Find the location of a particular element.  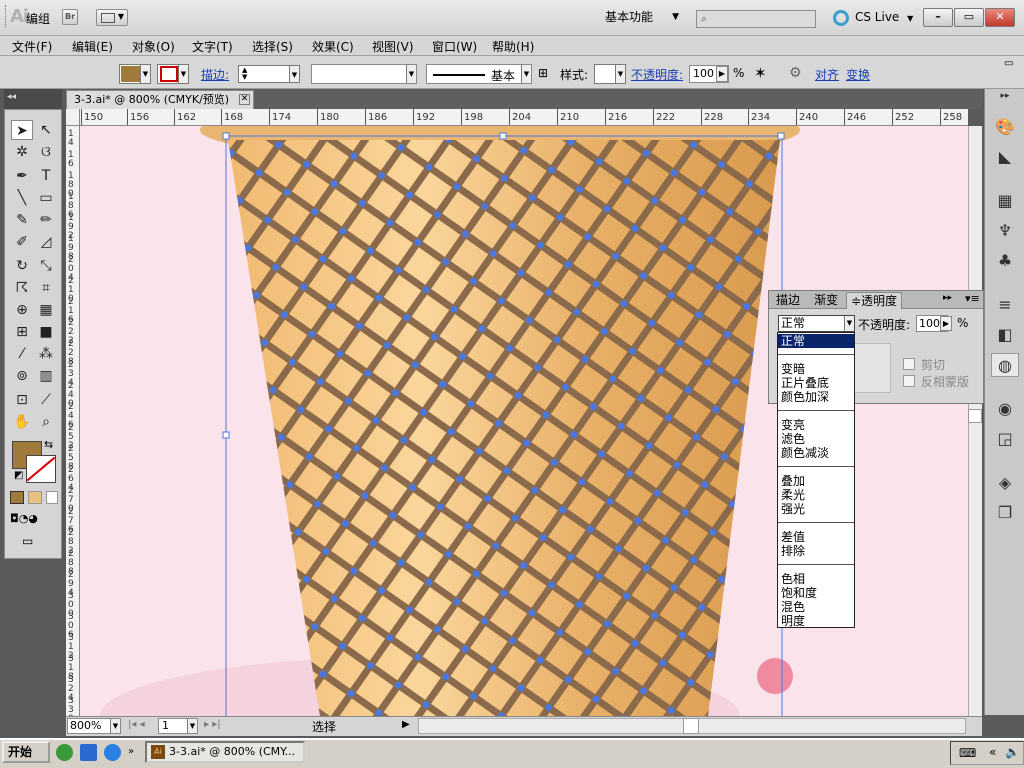

volume-icon: 🔈 is located at coordinates (1012, 752).